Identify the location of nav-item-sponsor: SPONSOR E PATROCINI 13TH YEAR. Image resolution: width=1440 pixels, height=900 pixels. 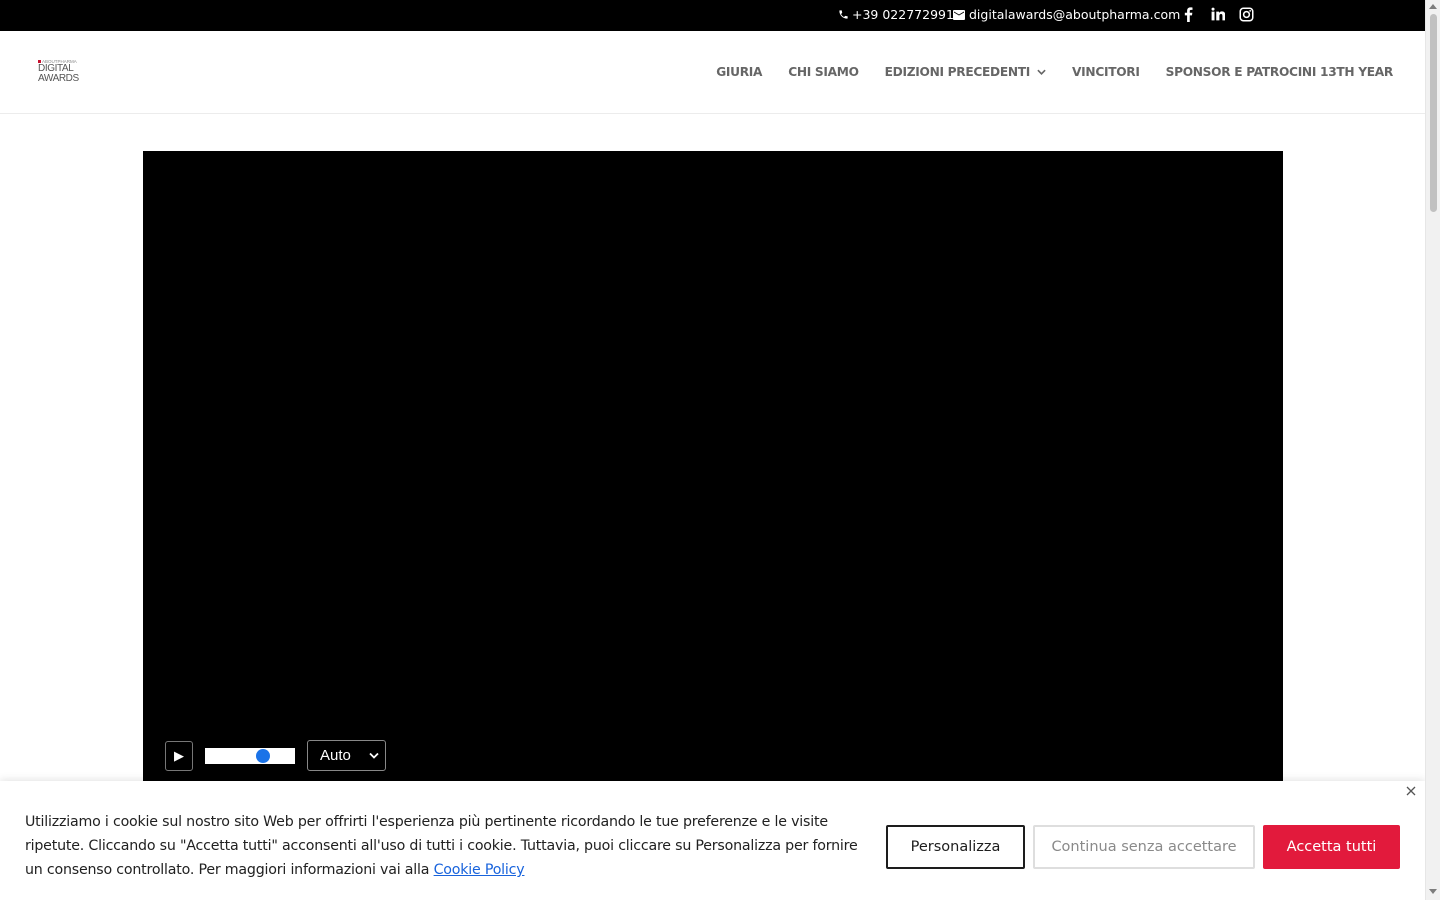
(1280, 72).